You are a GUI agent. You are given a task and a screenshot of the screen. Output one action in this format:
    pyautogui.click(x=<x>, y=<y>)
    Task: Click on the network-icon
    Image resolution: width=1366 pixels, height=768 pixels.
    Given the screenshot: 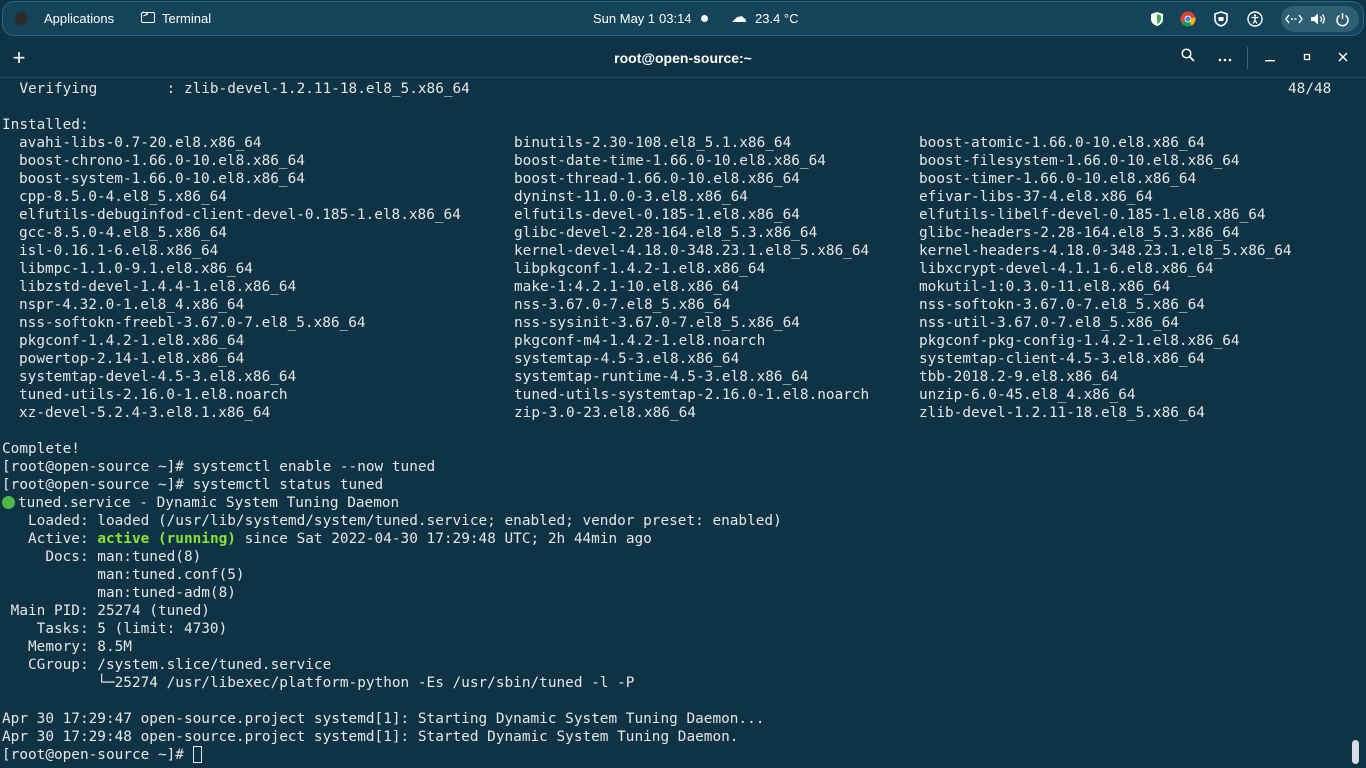 What is the action you would take?
    pyautogui.click(x=1294, y=19)
    